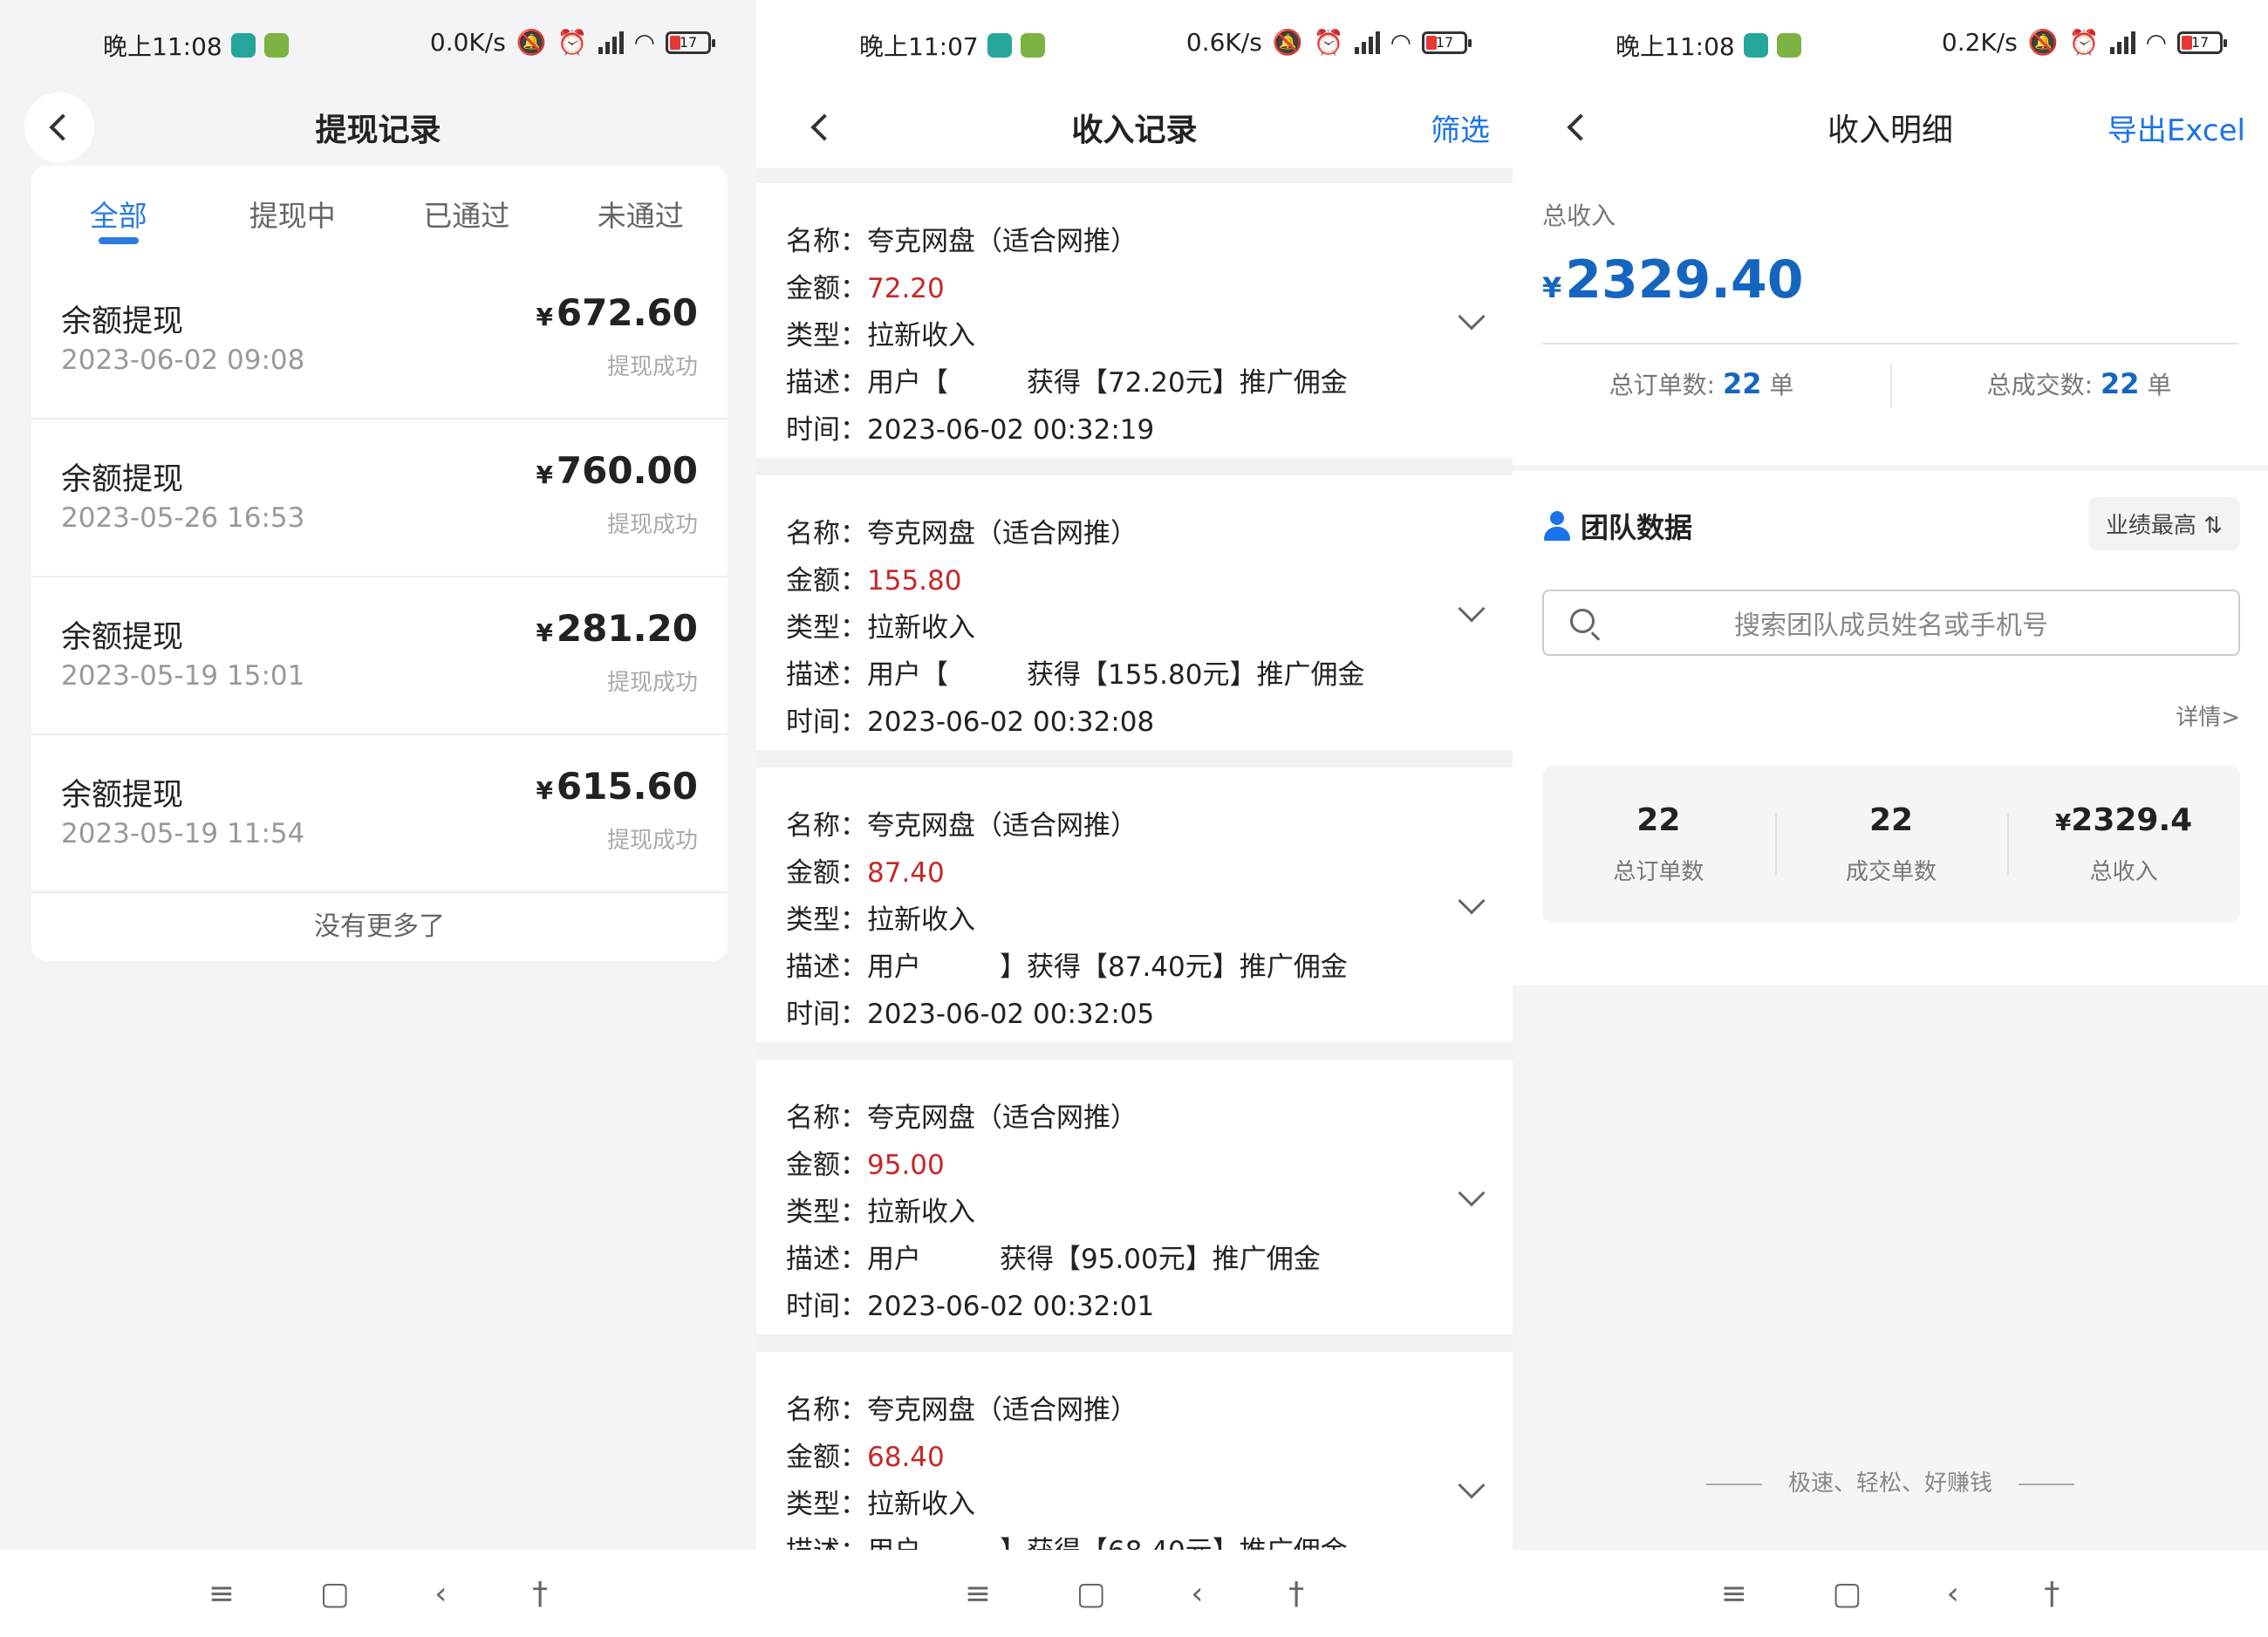  Describe the element at coordinates (2213, 526) in the screenshot. I see `sort-icon: ⇅` at that location.